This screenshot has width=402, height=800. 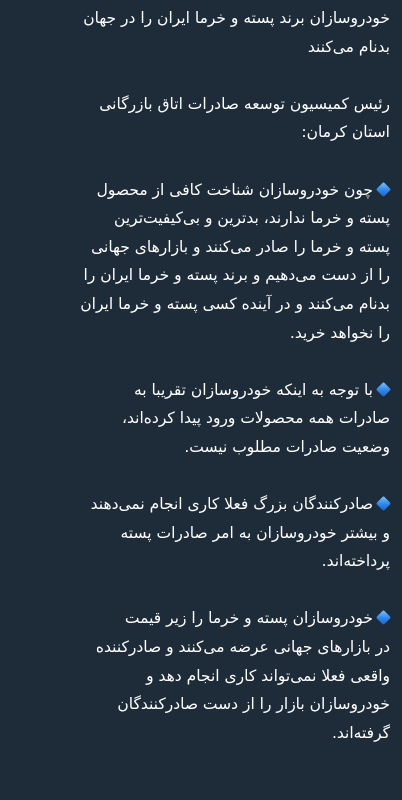 What do you see at coordinates (253, 389) in the screenshot?
I see `text-line: با توجه به اینکه خودروسازان تقریبا به` at bounding box center [253, 389].